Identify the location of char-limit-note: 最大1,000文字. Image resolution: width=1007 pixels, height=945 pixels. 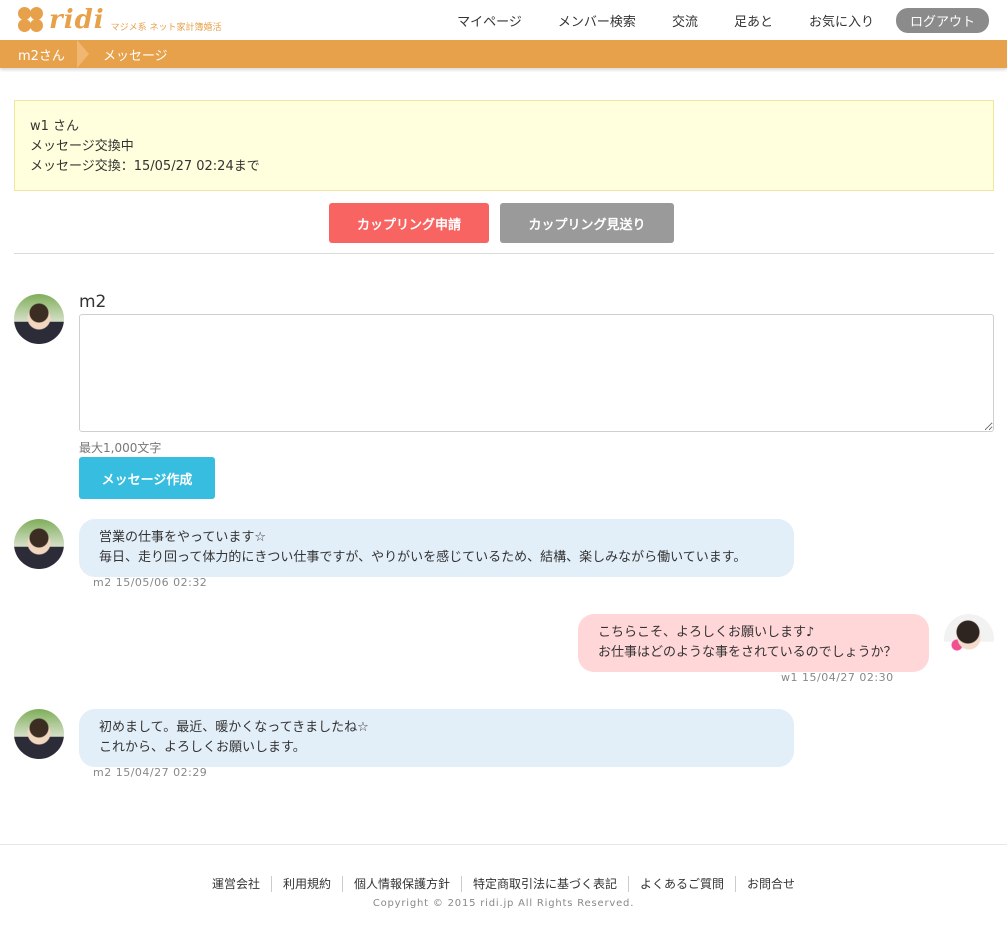
(120, 448).